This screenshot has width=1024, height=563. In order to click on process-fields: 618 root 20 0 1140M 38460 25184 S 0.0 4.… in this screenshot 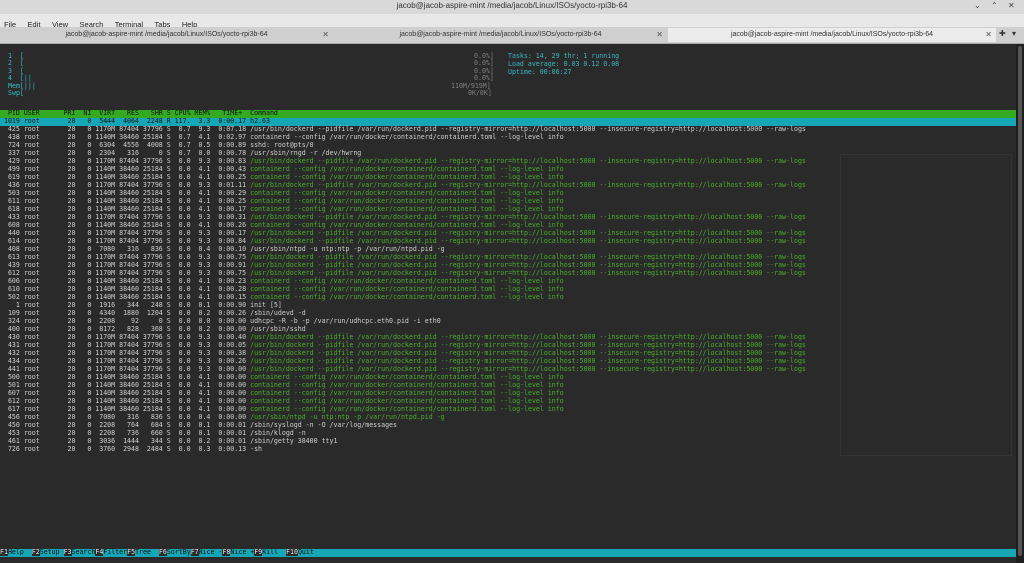, I will do `click(125, 209)`.